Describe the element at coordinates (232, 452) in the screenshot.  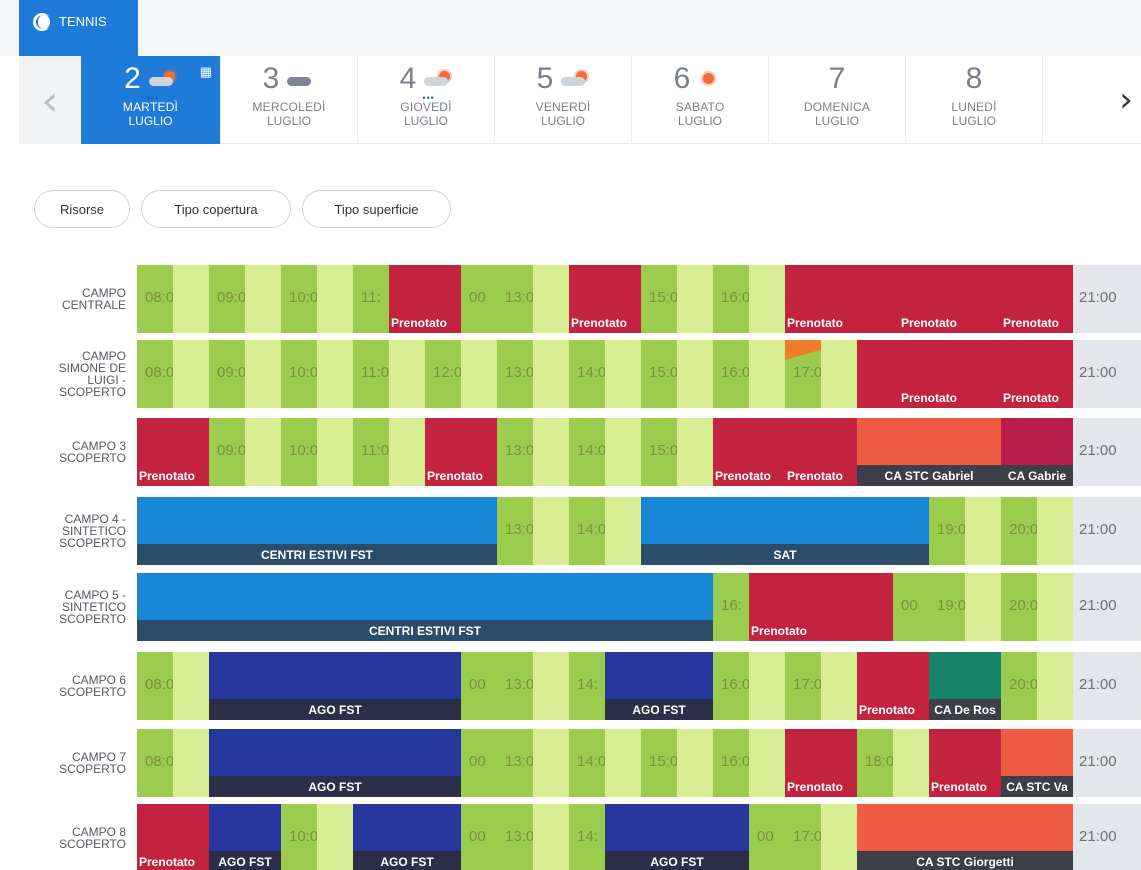
I see `free-slot: 09:00` at that location.